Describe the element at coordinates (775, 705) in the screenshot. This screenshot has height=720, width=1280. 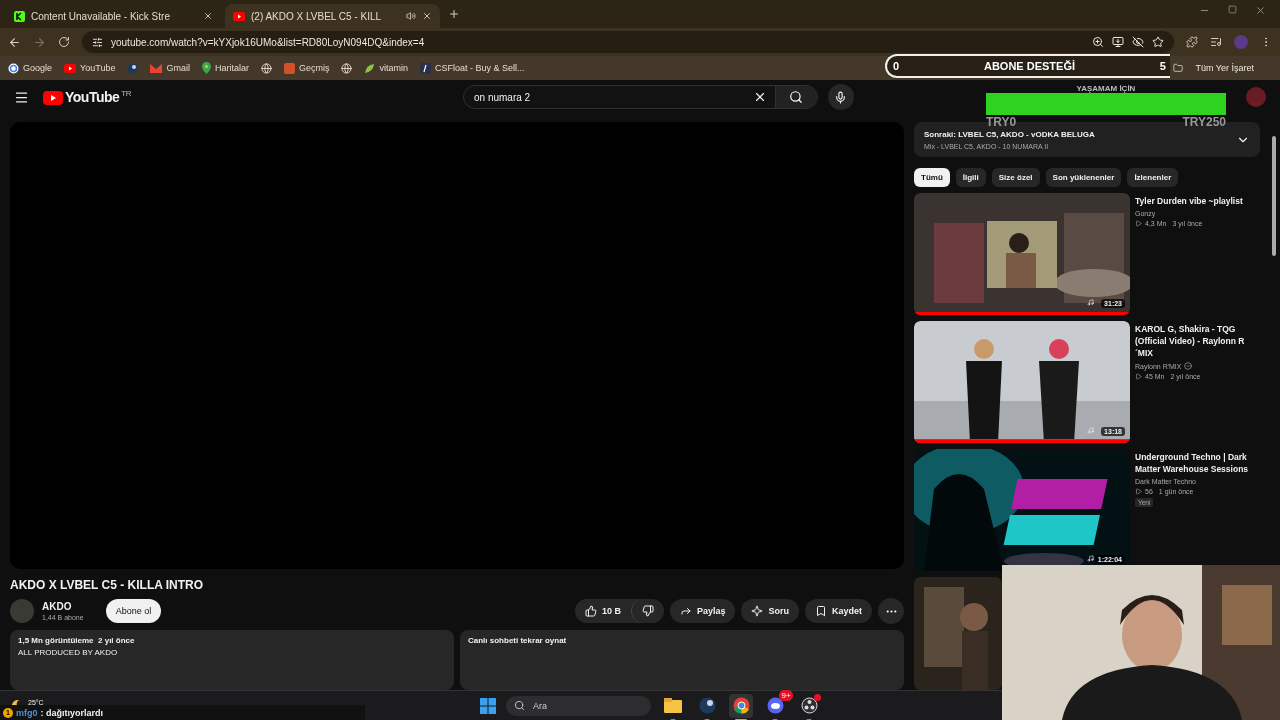
I see `discord-icon` at that location.